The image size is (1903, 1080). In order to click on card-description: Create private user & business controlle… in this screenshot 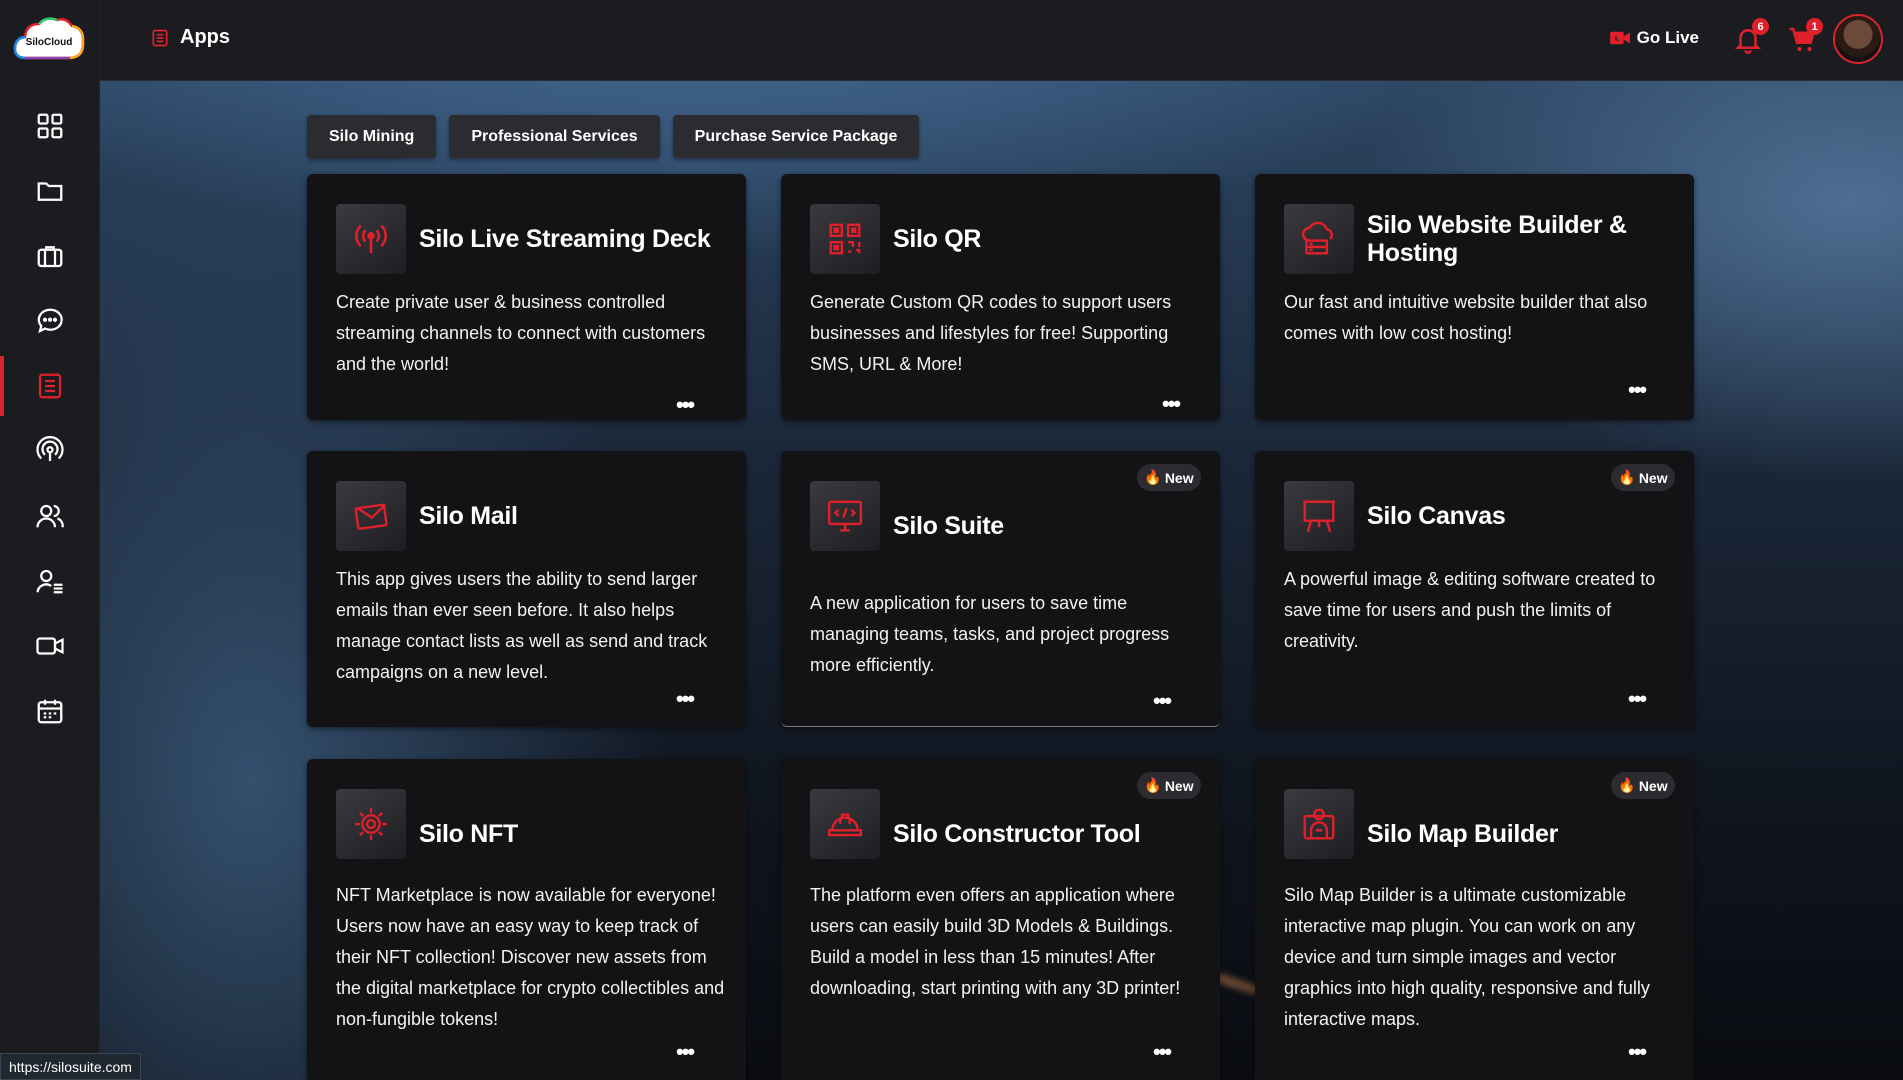, I will do `click(521, 333)`.